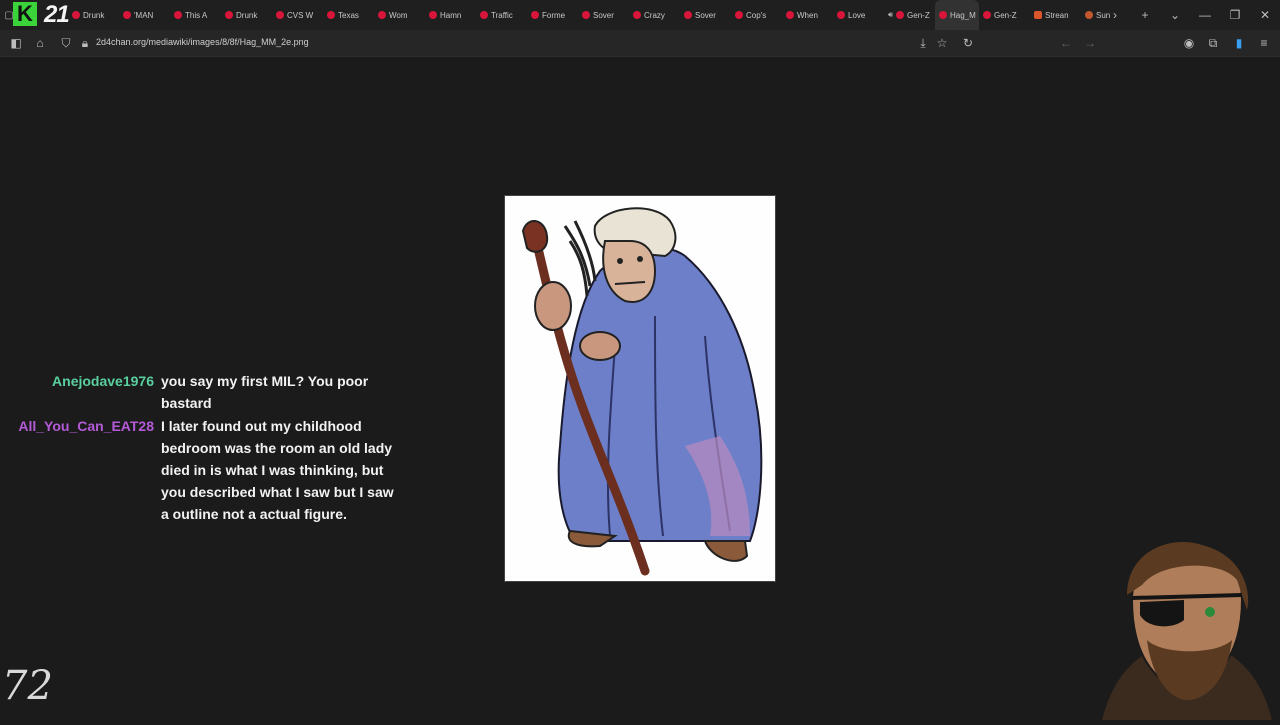 The height and width of the screenshot is (725, 1280). What do you see at coordinates (1066, 43) in the screenshot?
I see `back-icon: ←` at bounding box center [1066, 43].